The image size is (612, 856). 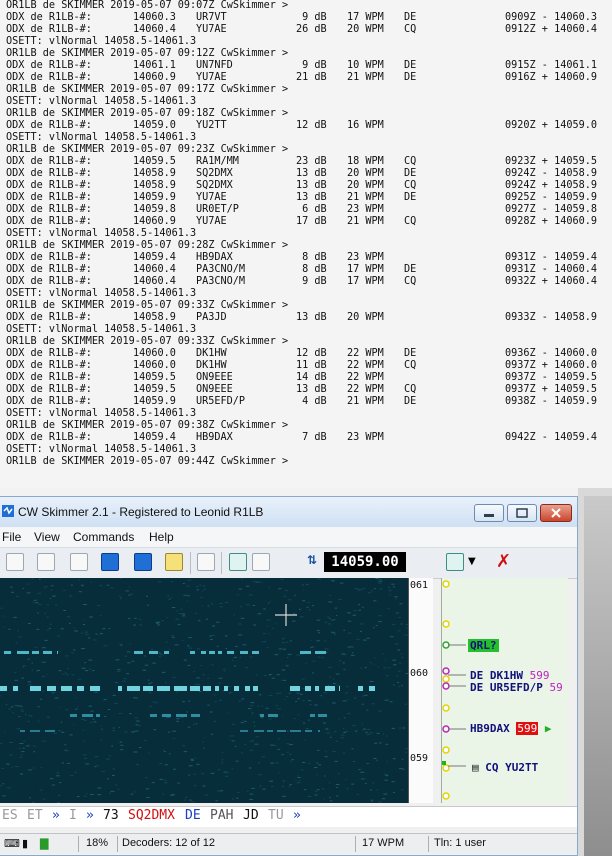 What do you see at coordinates (79, 562) in the screenshot?
I see `audio-icon` at bounding box center [79, 562].